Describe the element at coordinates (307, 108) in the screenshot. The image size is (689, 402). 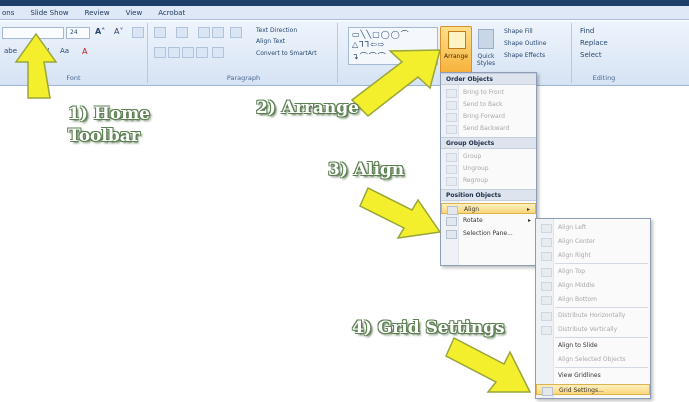
I see `step2-label: 2) Arrange` at that location.